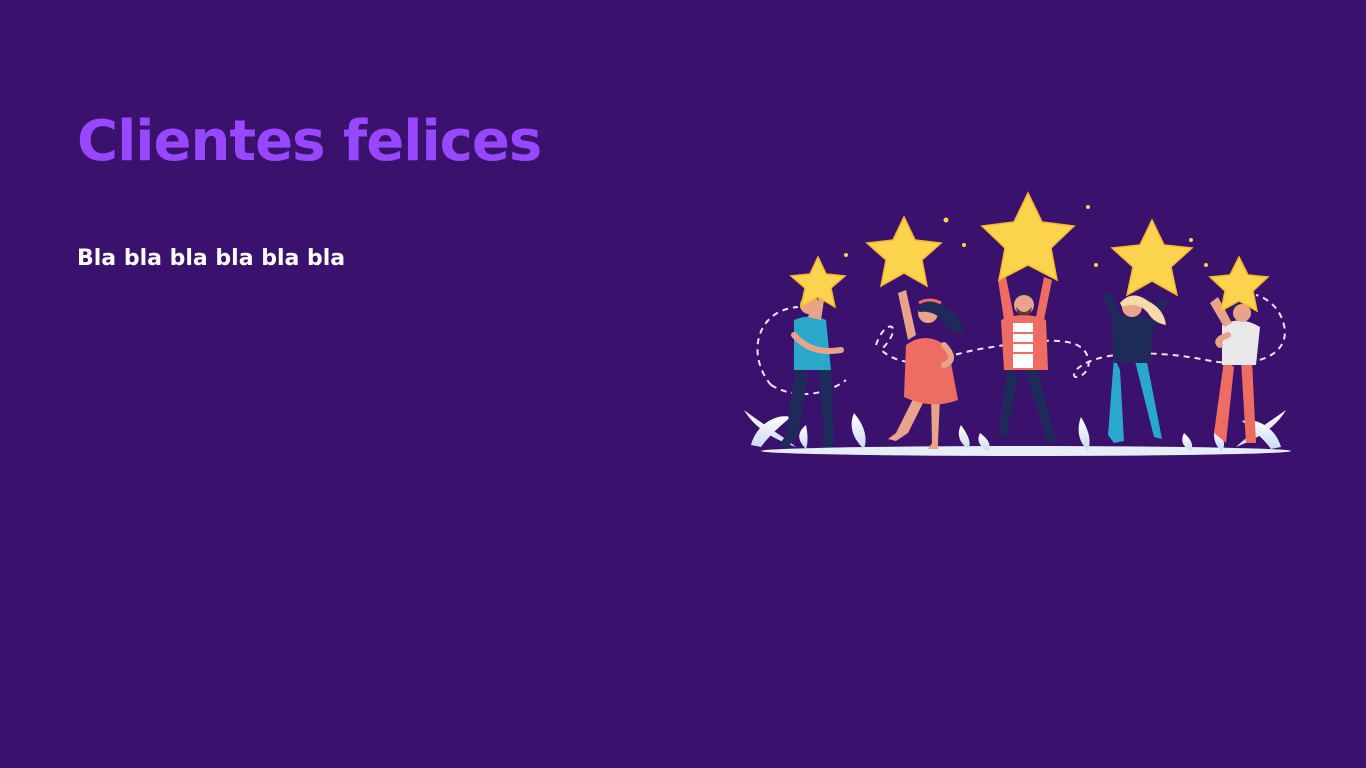 The width and height of the screenshot is (1366, 768). What do you see at coordinates (1235, 370) in the screenshot?
I see `person-5-icon` at bounding box center [1235, 370].